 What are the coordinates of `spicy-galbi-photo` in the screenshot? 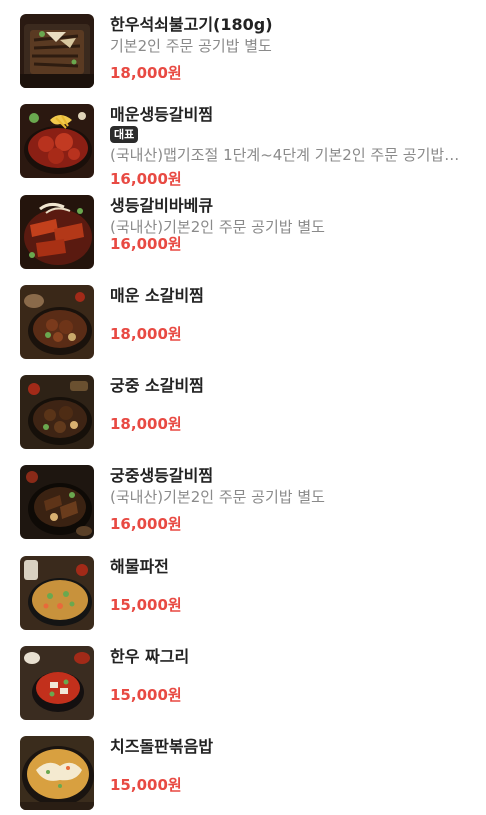 It's located at (57, 322).